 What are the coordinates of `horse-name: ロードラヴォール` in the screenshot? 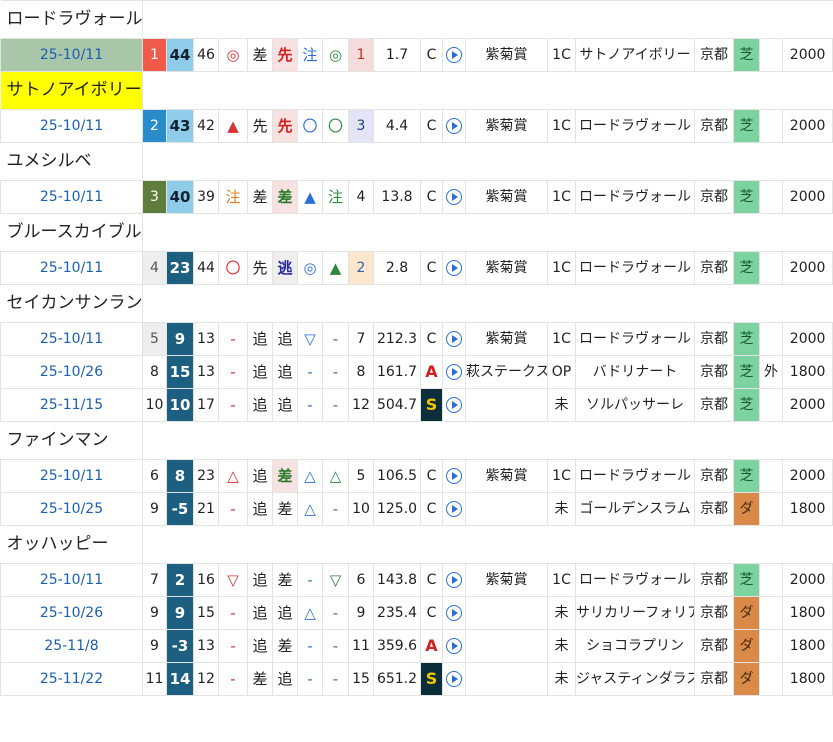 It's located at (71, 19).